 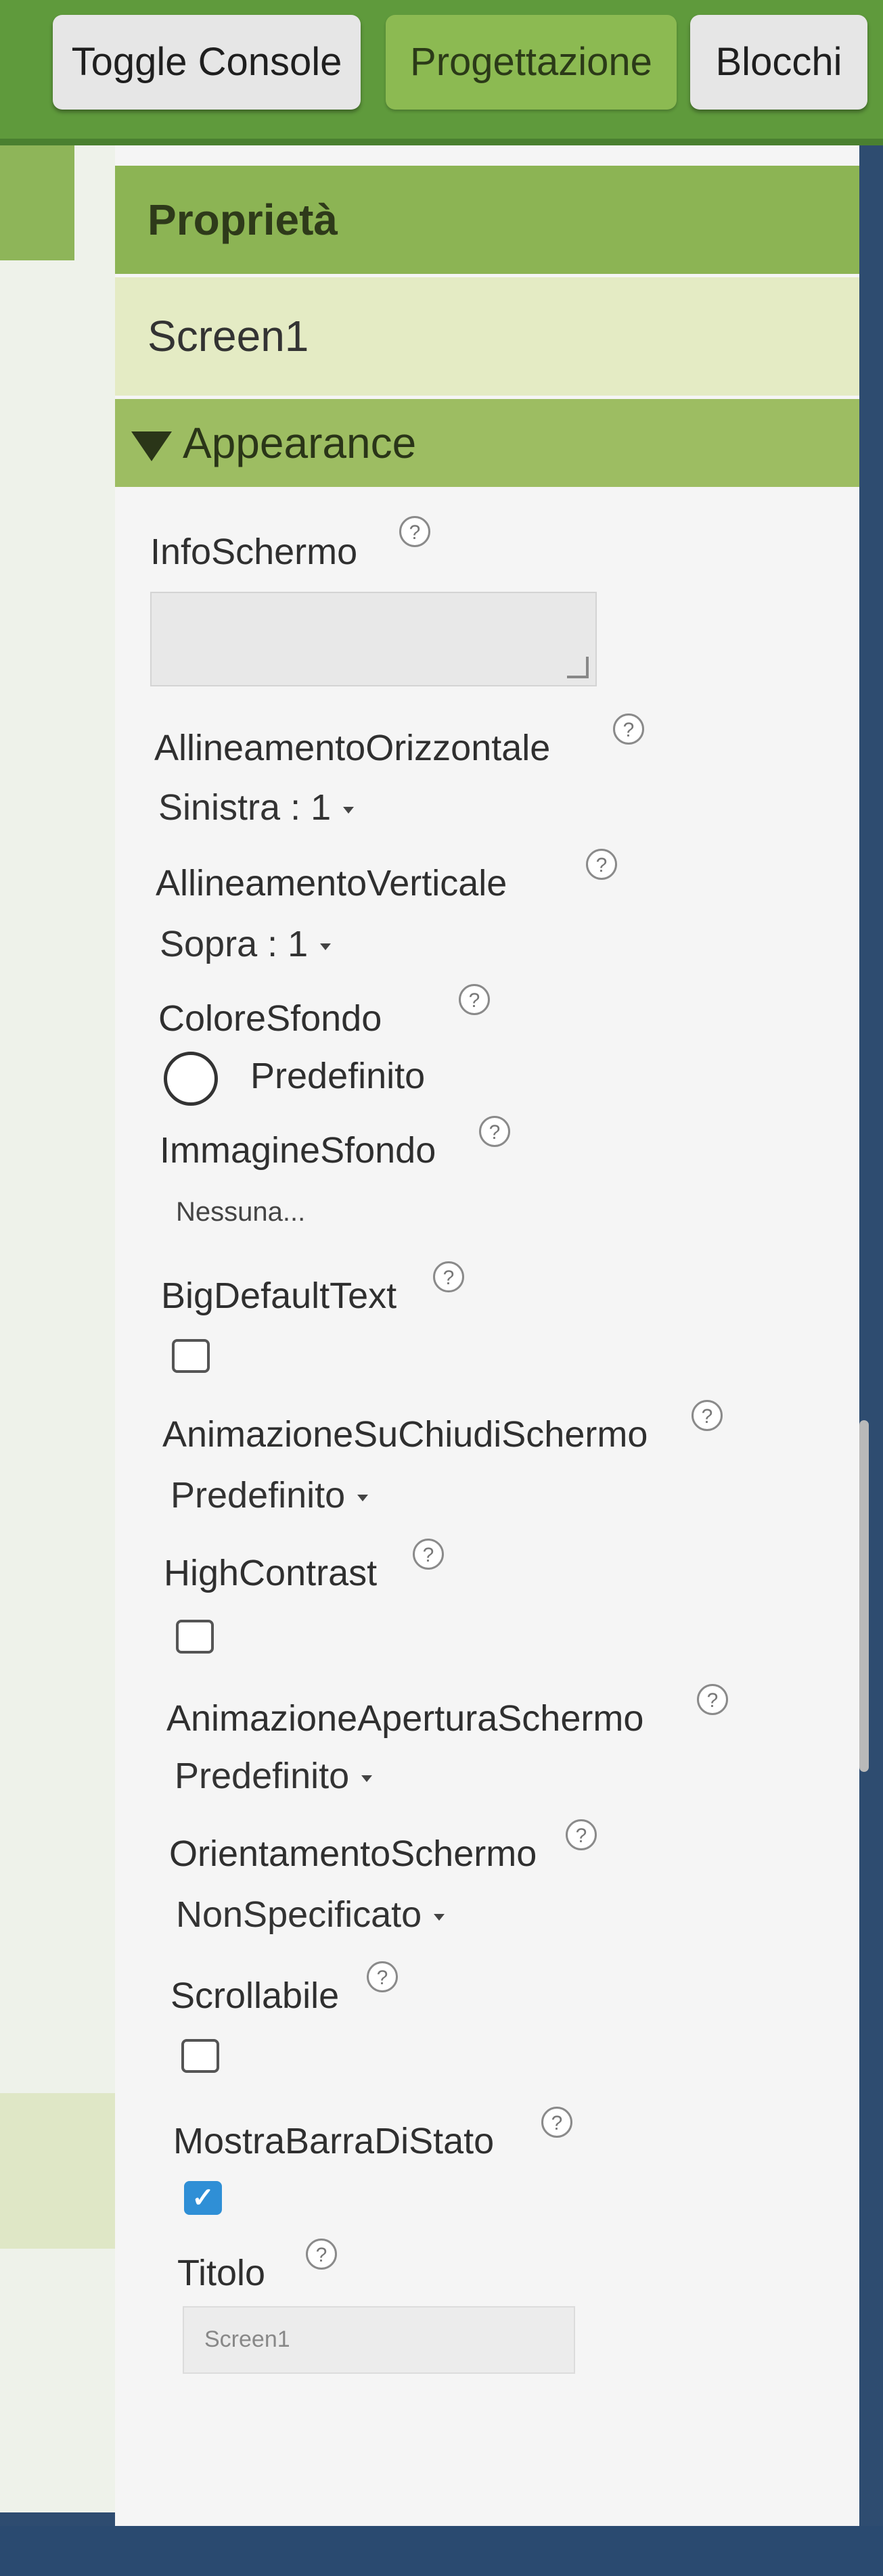 I want to click on info-help-icon: ?, so click(x=414, y=531).